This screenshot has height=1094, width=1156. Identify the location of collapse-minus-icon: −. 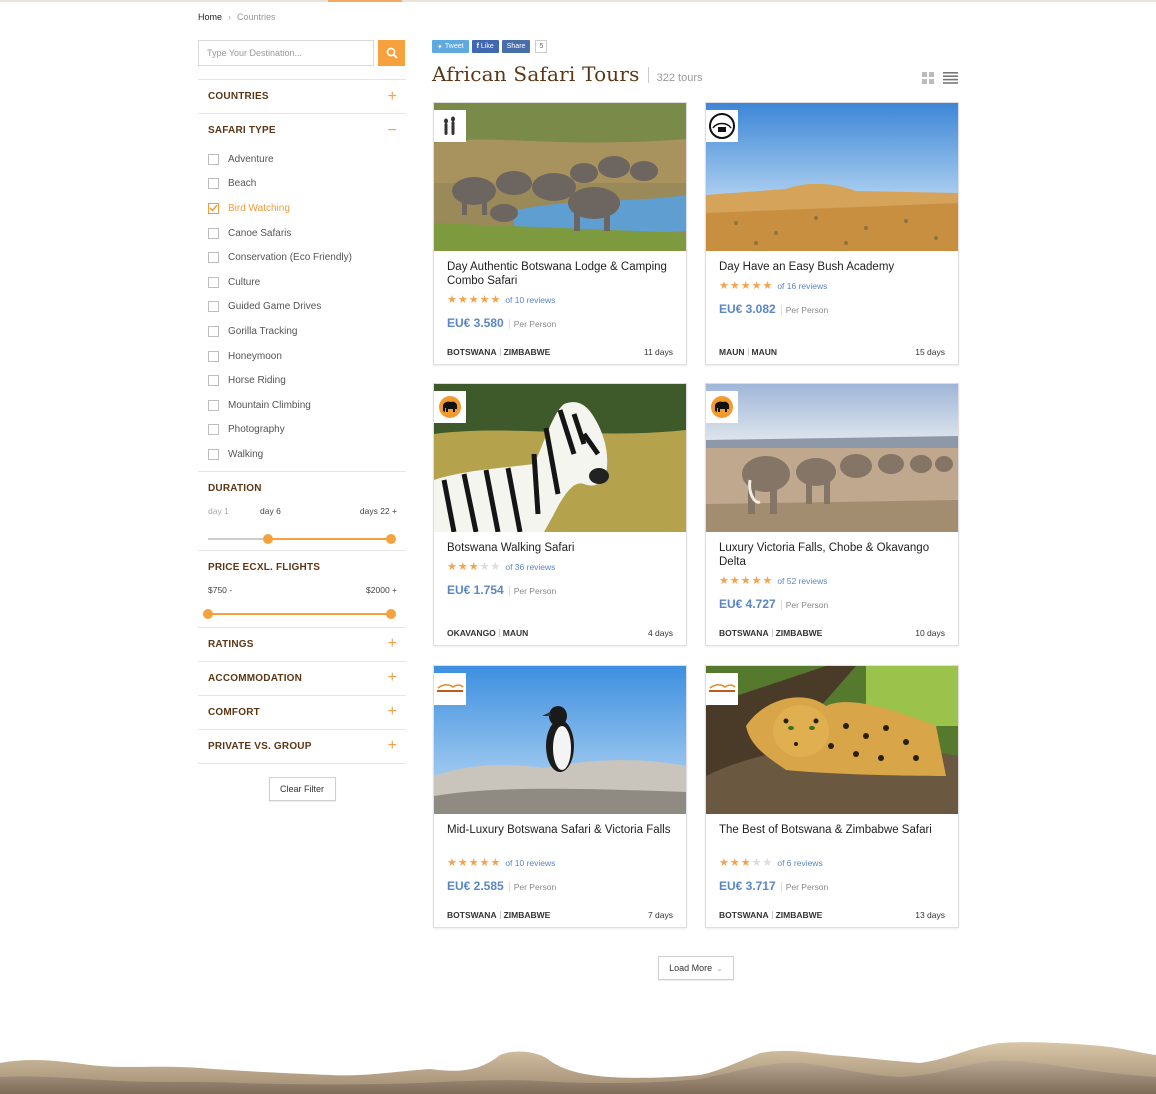
(392, 130).